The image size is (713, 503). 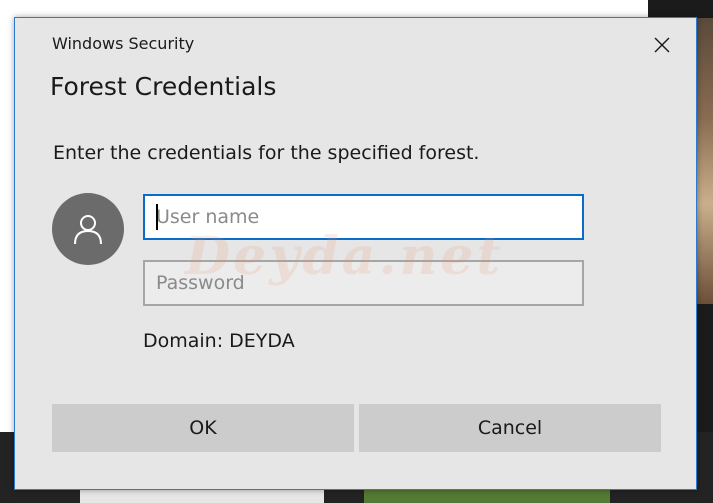 I want to click on username-input, so click(x=363, y=217).